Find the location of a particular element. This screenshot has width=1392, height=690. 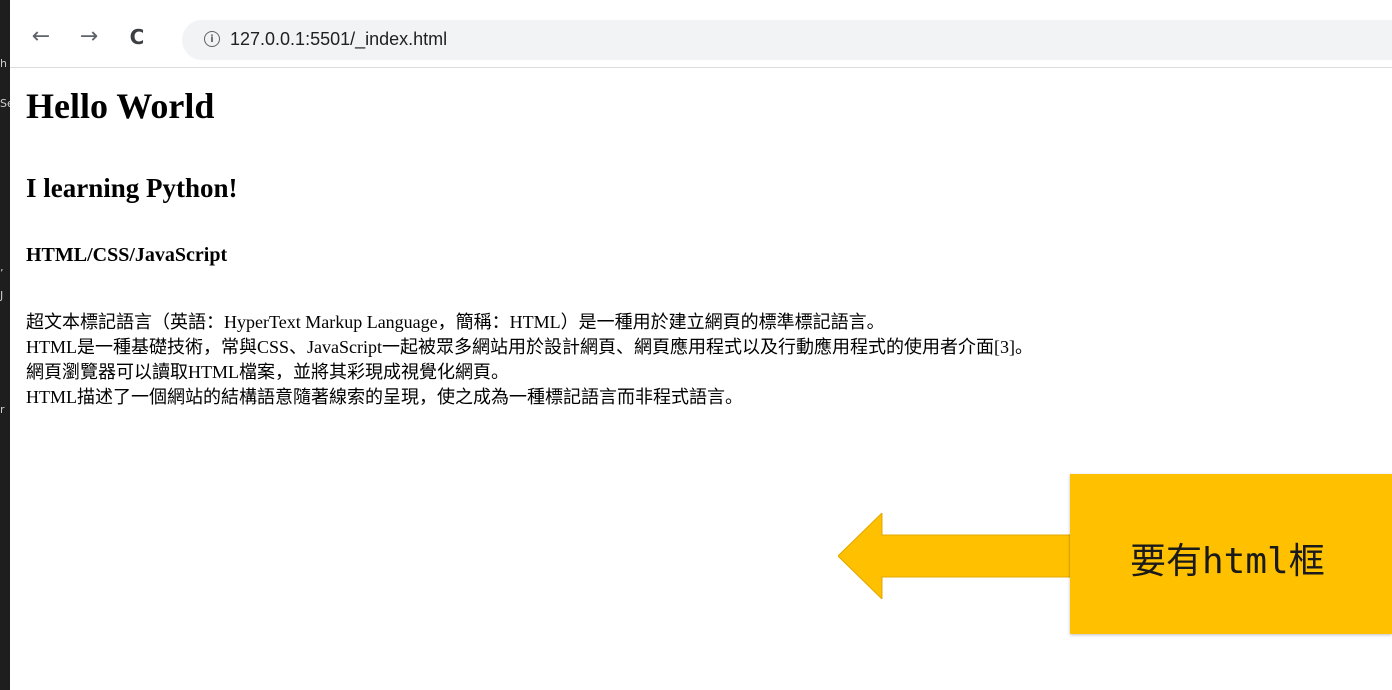

editor-glyph: Se is located at coordinates (5, 104).